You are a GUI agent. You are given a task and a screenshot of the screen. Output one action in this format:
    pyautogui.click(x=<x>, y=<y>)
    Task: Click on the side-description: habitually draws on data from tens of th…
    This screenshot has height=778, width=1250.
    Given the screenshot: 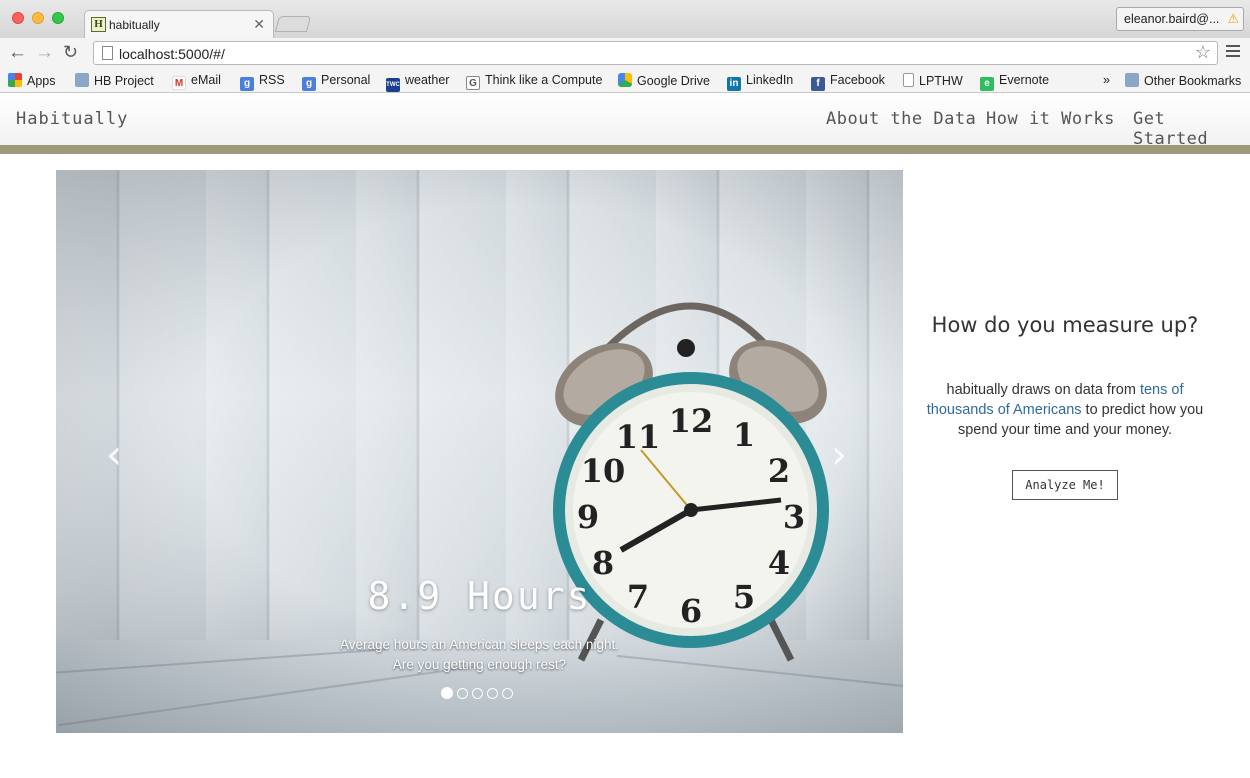 What is the action you would take?
    pyautogui.click(x=1065, y=410)
    